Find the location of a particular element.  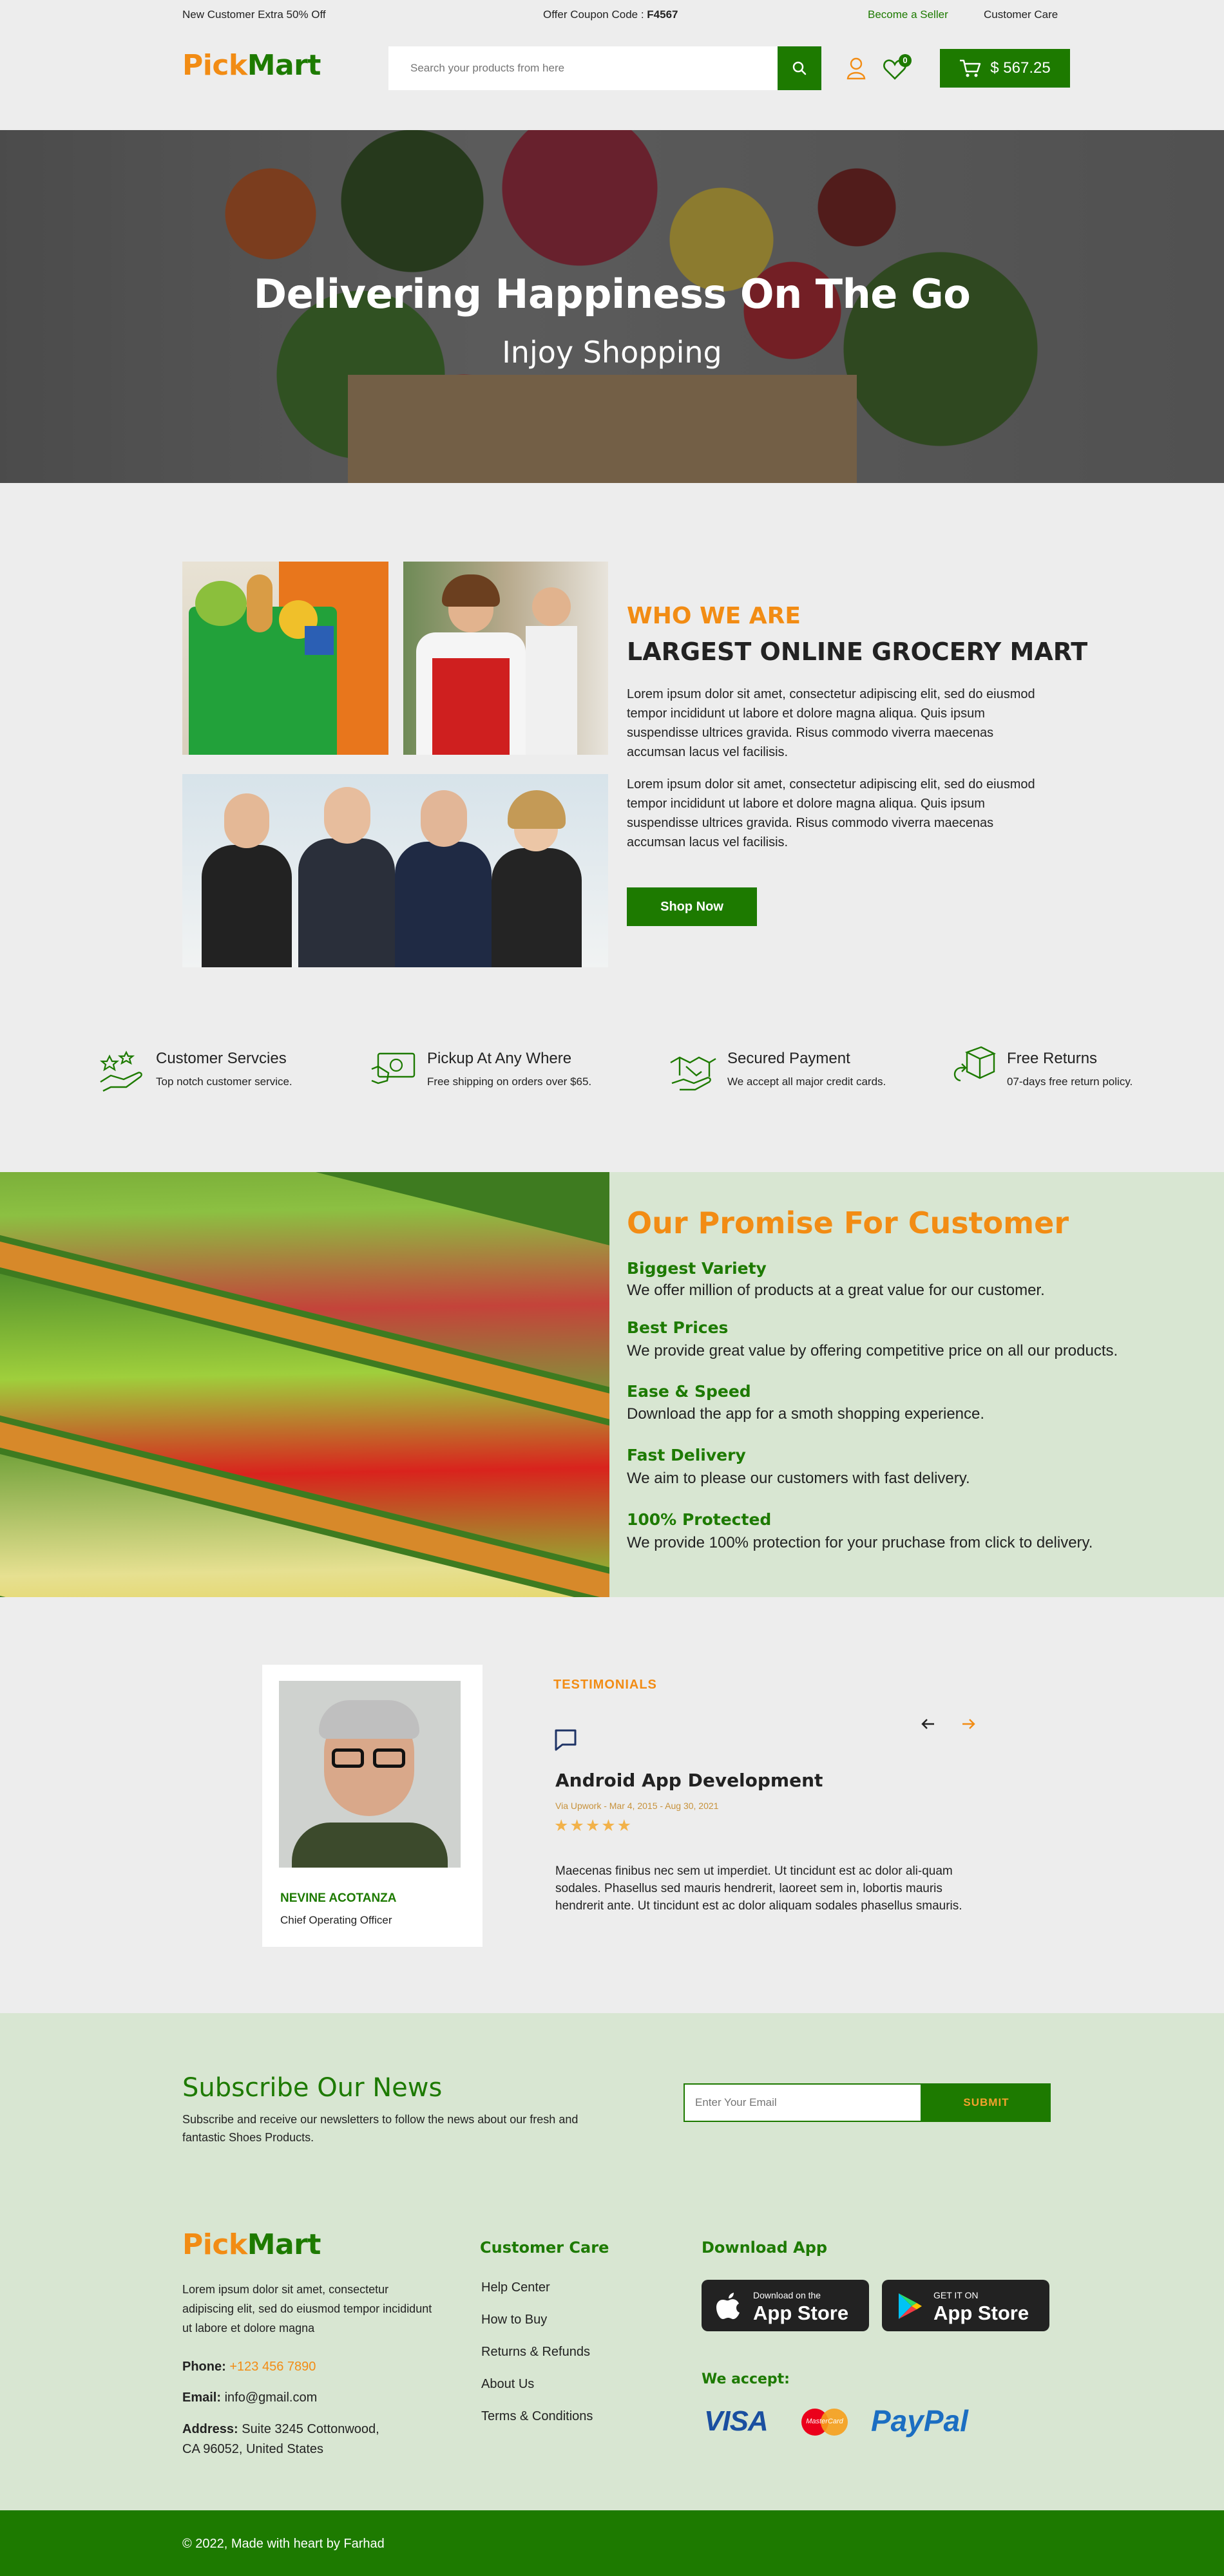

footer-link-how-to-buy: How to Buy is located at coordinates (514, 2320).